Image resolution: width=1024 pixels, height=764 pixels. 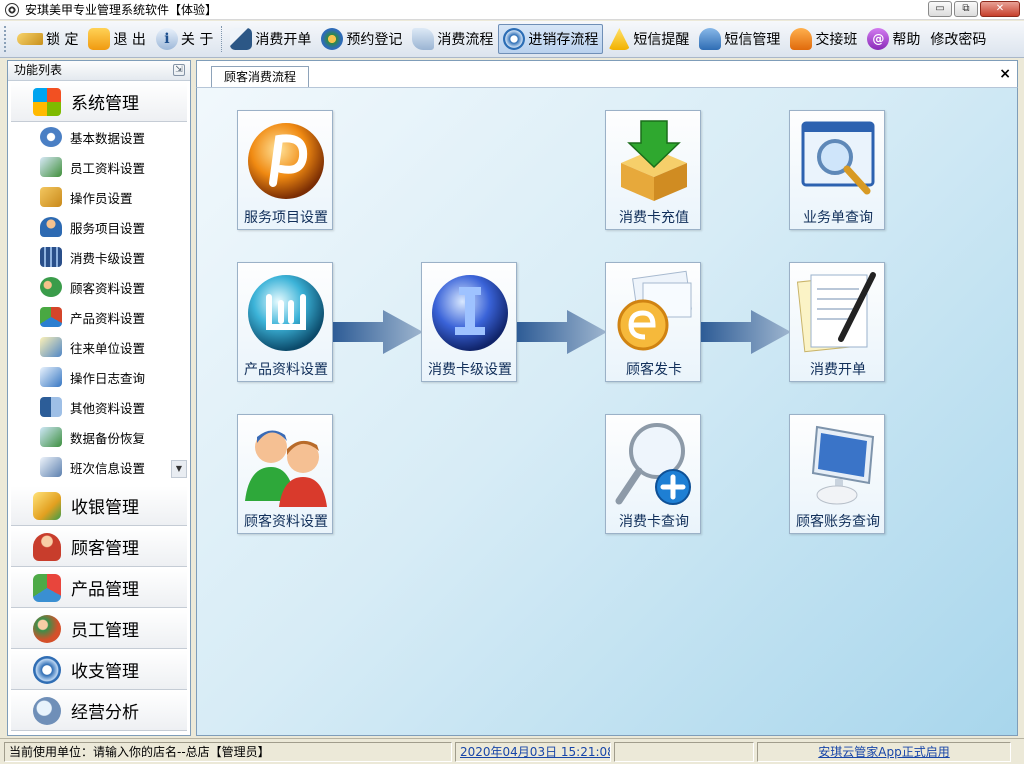 I want to click on log-icon, so click(x=51, y=377).